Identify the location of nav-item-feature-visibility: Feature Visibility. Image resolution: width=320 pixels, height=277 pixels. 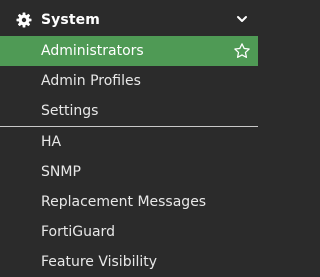
(129, 262).